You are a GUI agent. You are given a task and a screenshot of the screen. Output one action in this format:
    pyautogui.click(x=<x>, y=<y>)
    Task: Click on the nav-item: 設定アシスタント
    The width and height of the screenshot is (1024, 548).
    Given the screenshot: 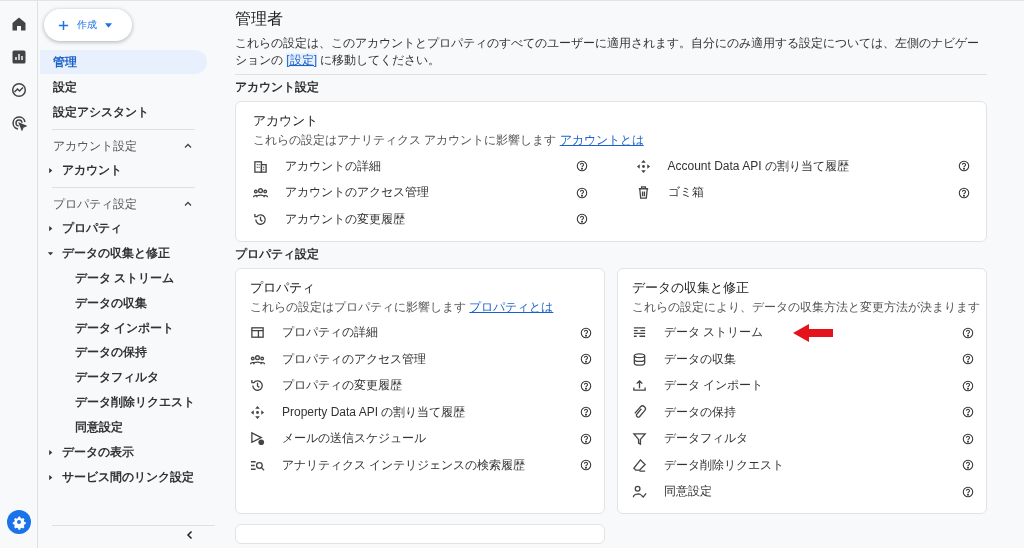 What is the action you would take?
    pyautogui.click(x=123, y=112)
    